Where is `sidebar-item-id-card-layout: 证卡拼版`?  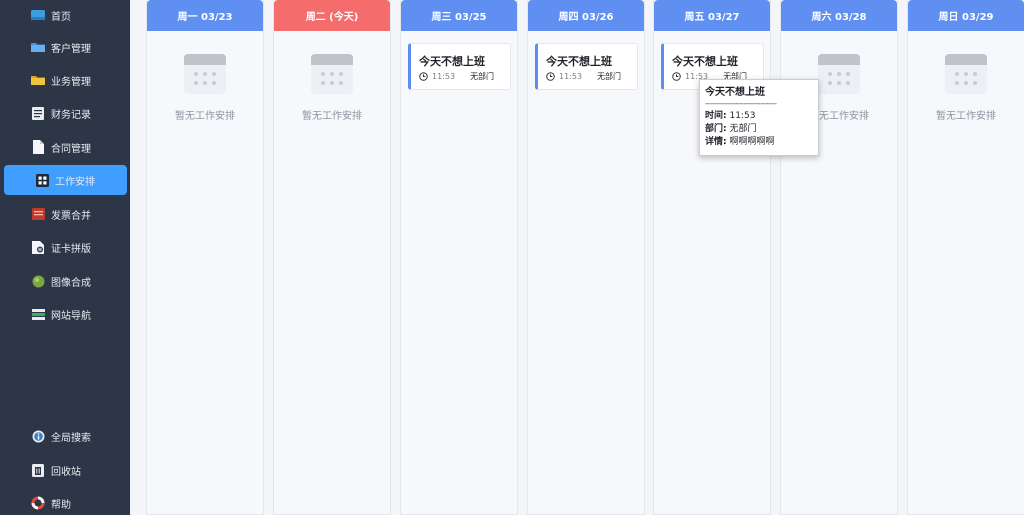 sidebar-item-id-card-layout: 证卡拼版 is located at coordinates (65, 247).